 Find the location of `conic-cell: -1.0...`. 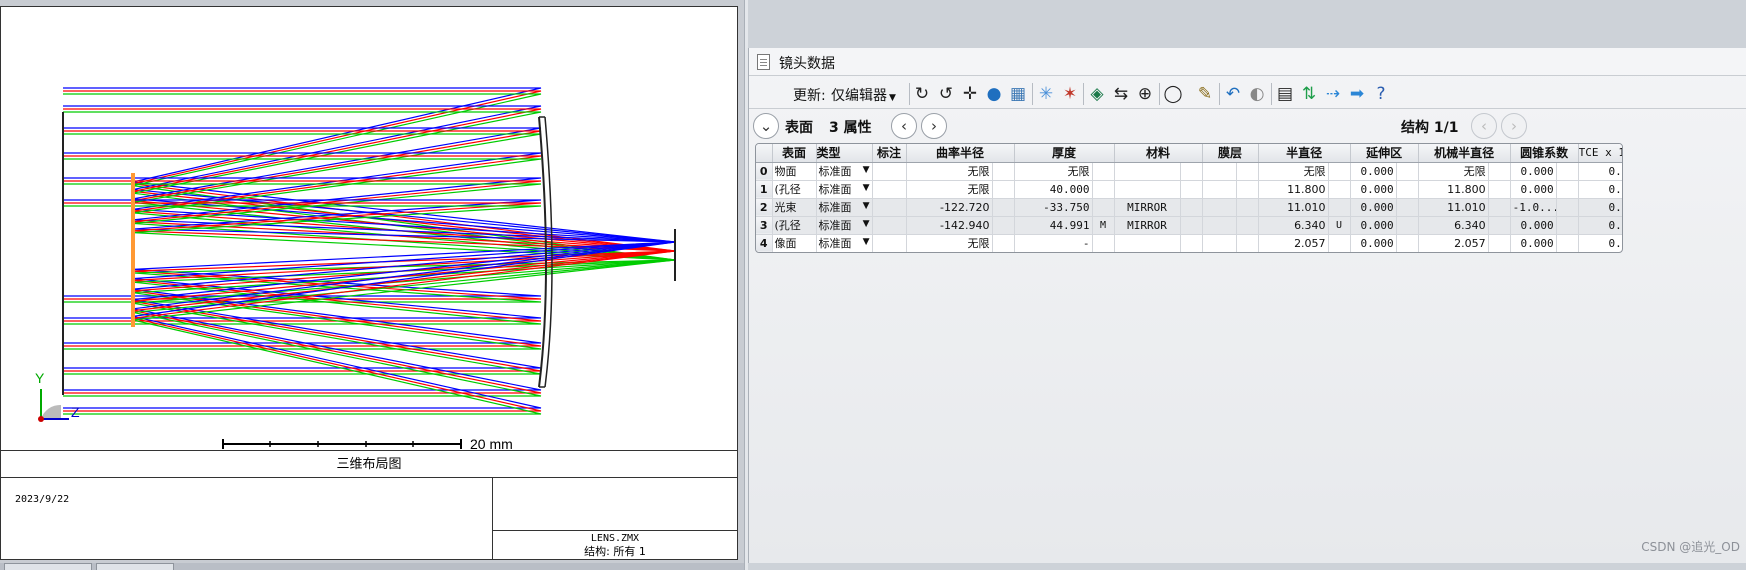

conic-cell: -1.0... is located at coordinates (1533, 207).